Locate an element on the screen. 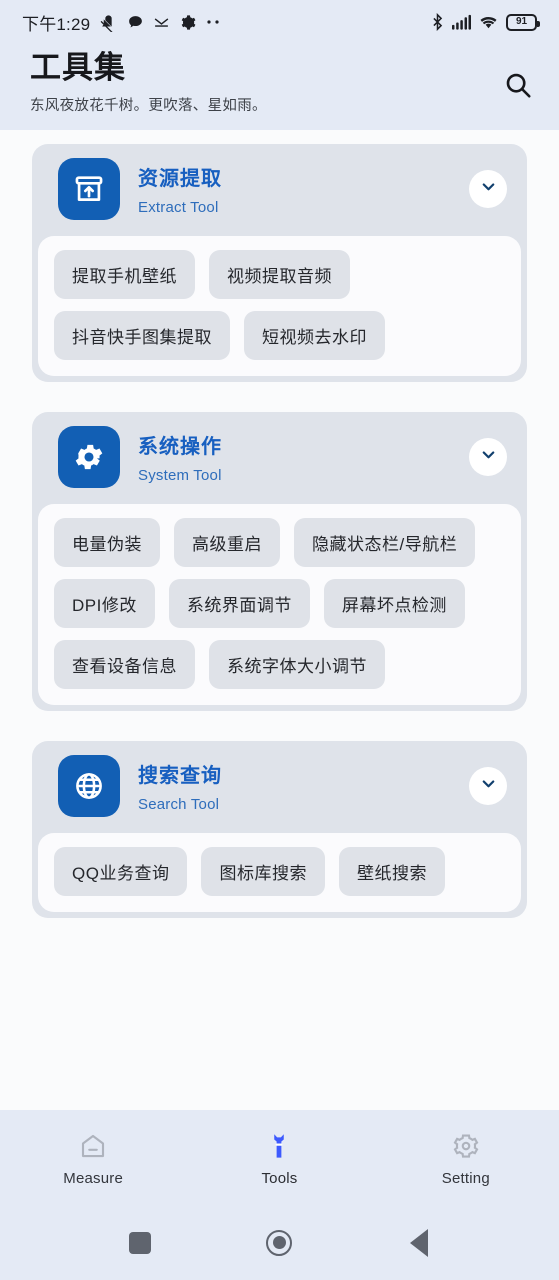 Image resolution: width=559 pixels, height=1280 pixels. cellular-signal-icon is located at coordinates (461, 22).